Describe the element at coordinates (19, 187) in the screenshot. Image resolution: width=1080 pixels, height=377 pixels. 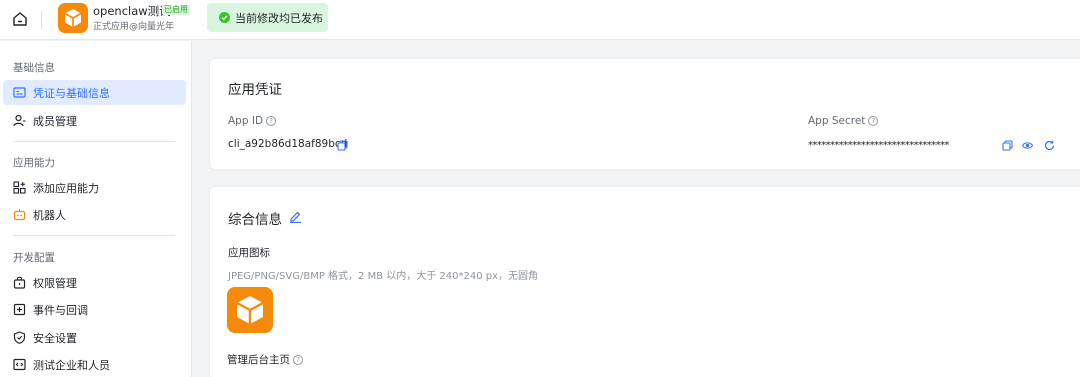
I see `apps-add-icon` at that location.